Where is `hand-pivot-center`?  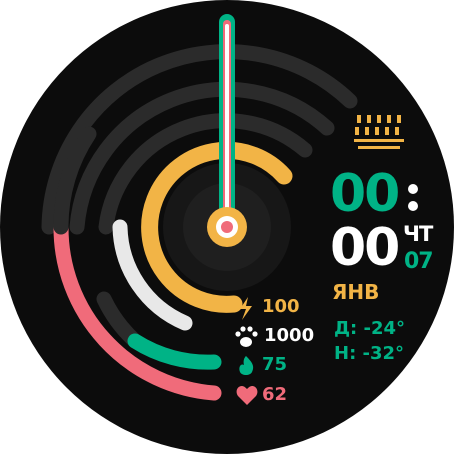
hand-pivot-center is located at coordinates (227, 227).